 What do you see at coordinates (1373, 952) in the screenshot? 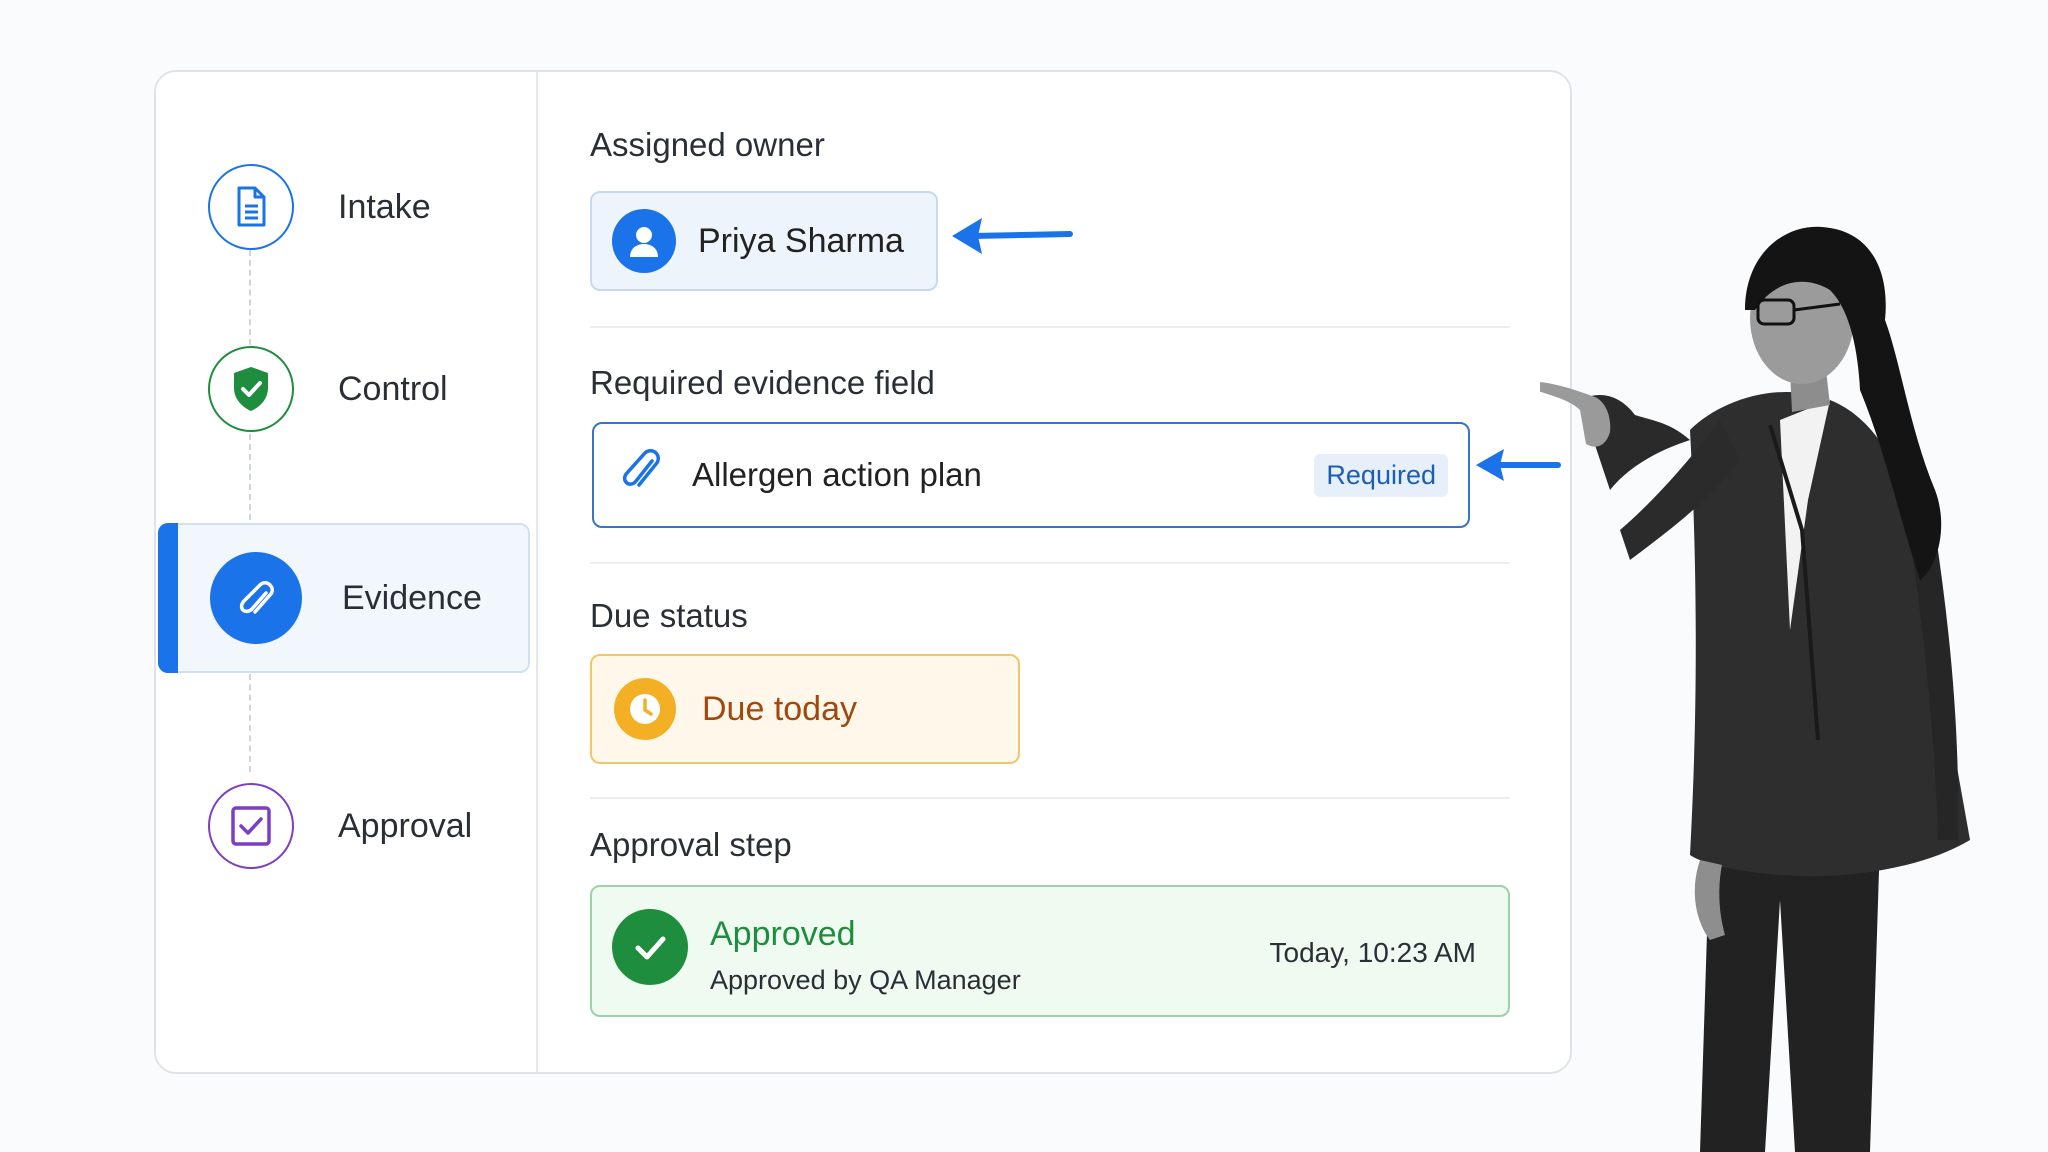
I see `approval-timestamp: Today, 10:23 AM` at bounding box center [1373, 952].